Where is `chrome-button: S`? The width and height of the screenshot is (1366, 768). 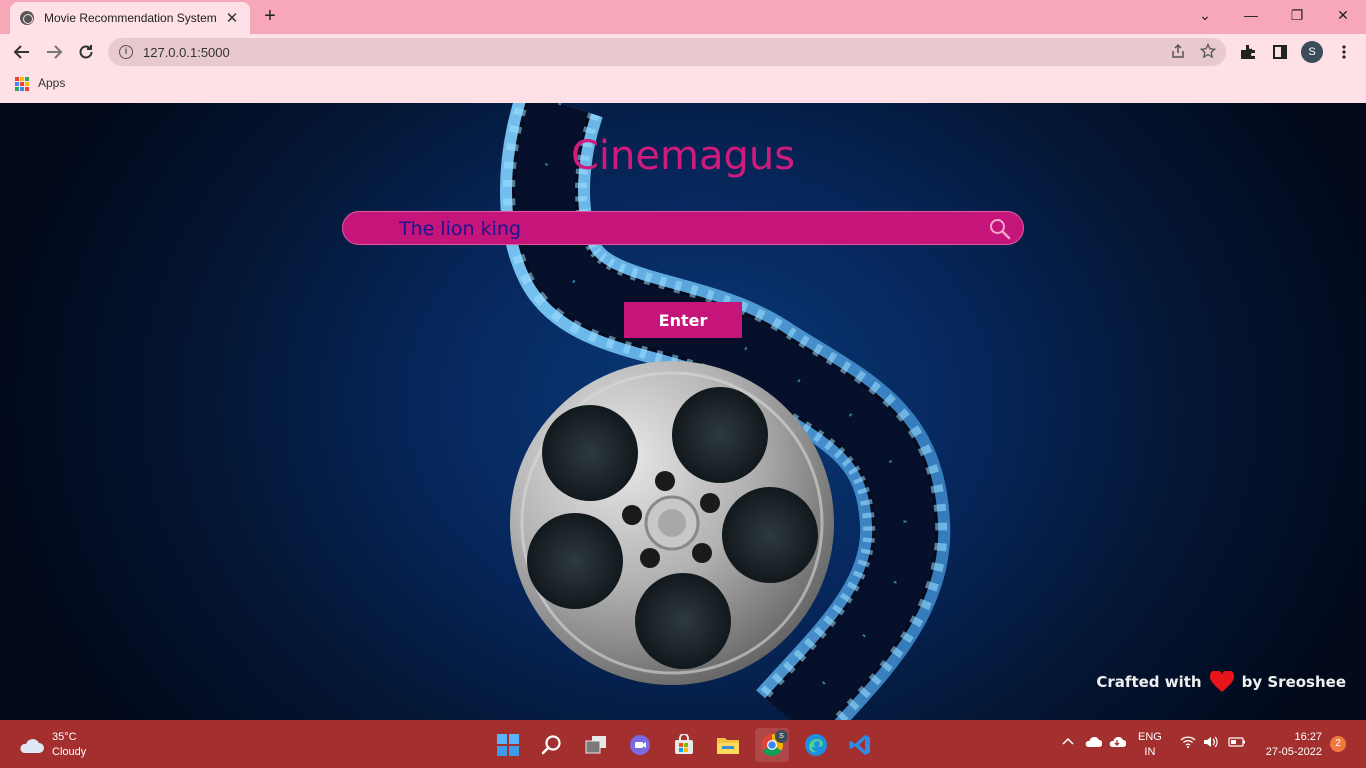 chrome-button: S is located at coordinates (772, 745).